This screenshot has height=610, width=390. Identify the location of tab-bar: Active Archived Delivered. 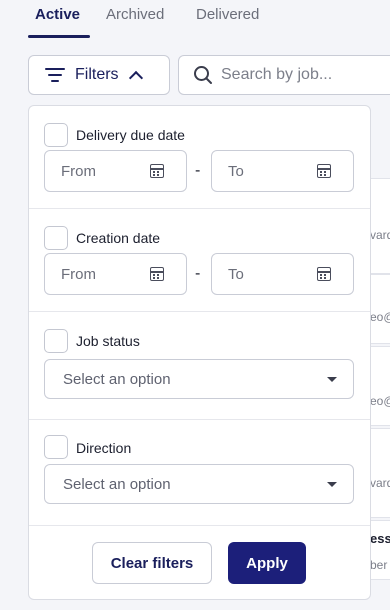
(195, 20).